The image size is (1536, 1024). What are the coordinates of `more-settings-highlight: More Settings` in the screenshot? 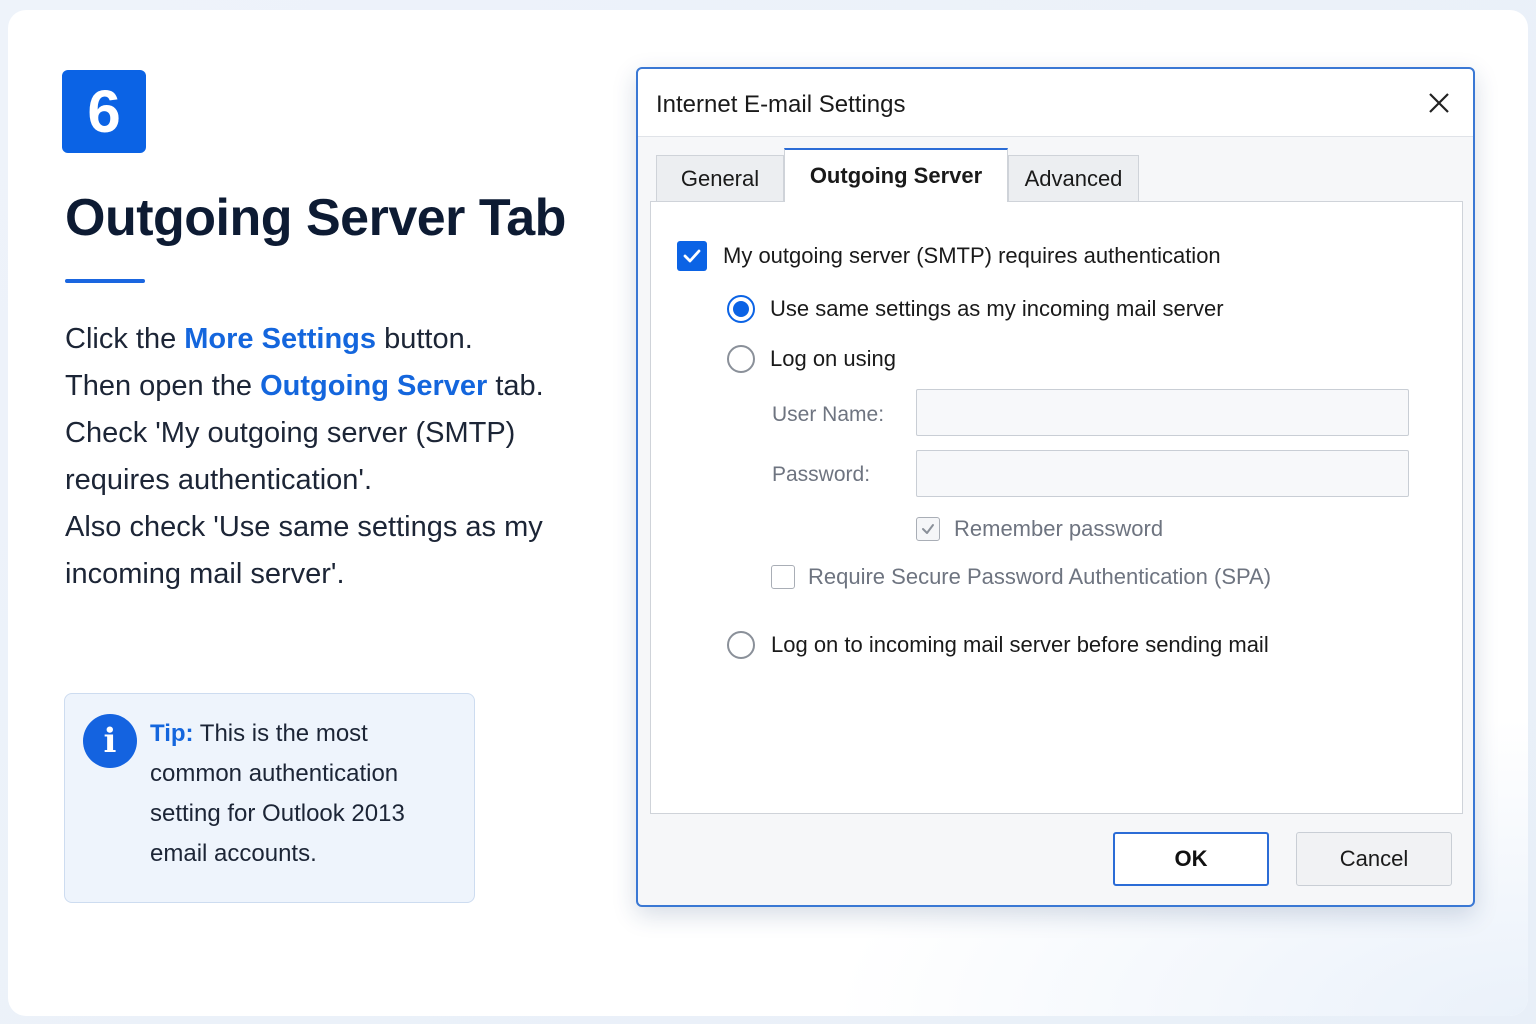 It's located at (280, 339).